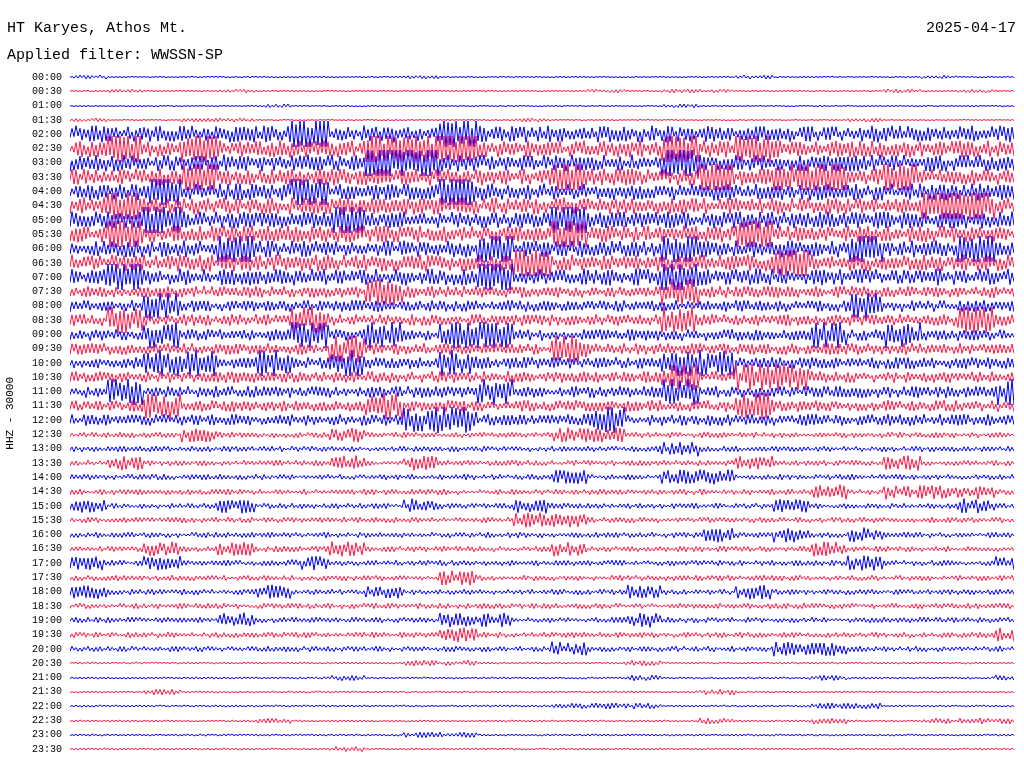  I want to click on station-title: HT Karyes, Athos Mt., so click(97, 28).